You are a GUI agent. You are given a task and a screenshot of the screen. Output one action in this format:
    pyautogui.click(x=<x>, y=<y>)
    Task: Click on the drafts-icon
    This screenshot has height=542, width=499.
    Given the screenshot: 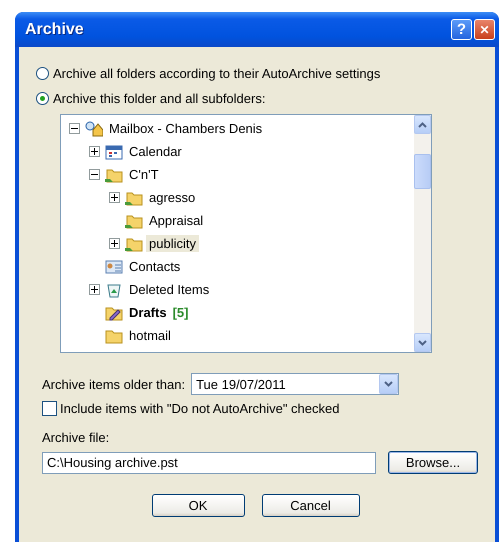 What is the action you would take?
    pyautogui.click(x=114, y=312)
    